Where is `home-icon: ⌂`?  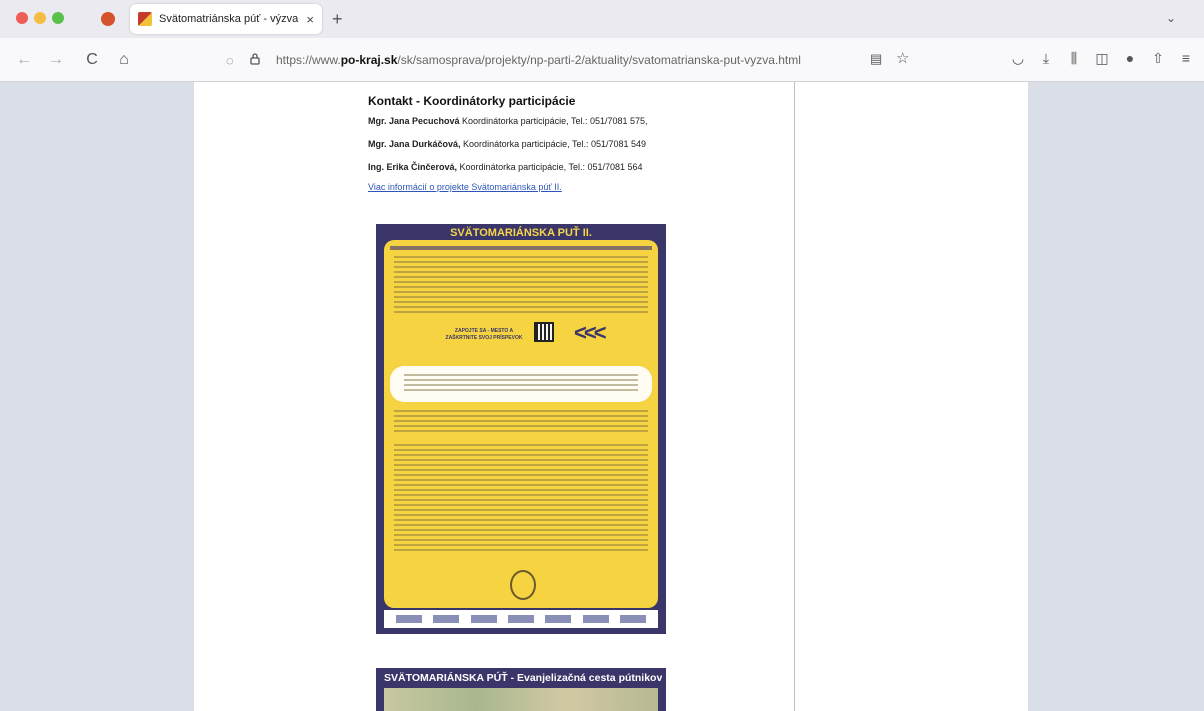 home-icon: ⌂ is located at coordinates (124, 60).